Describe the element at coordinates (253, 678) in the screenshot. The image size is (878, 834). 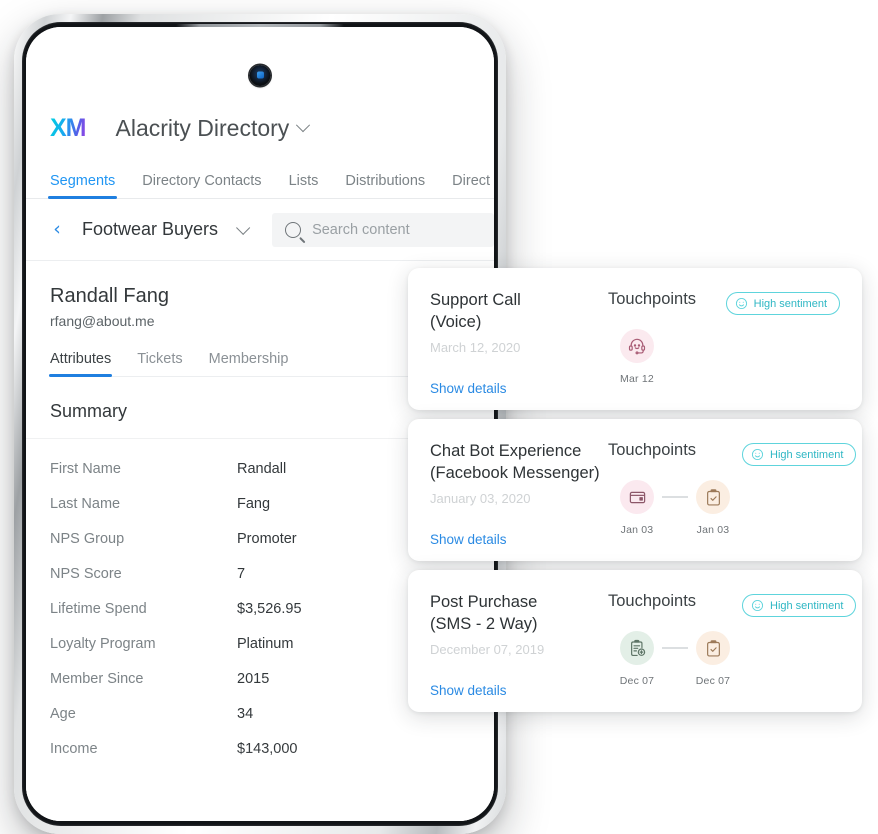
I see `attribute-value: 2015` at that location.